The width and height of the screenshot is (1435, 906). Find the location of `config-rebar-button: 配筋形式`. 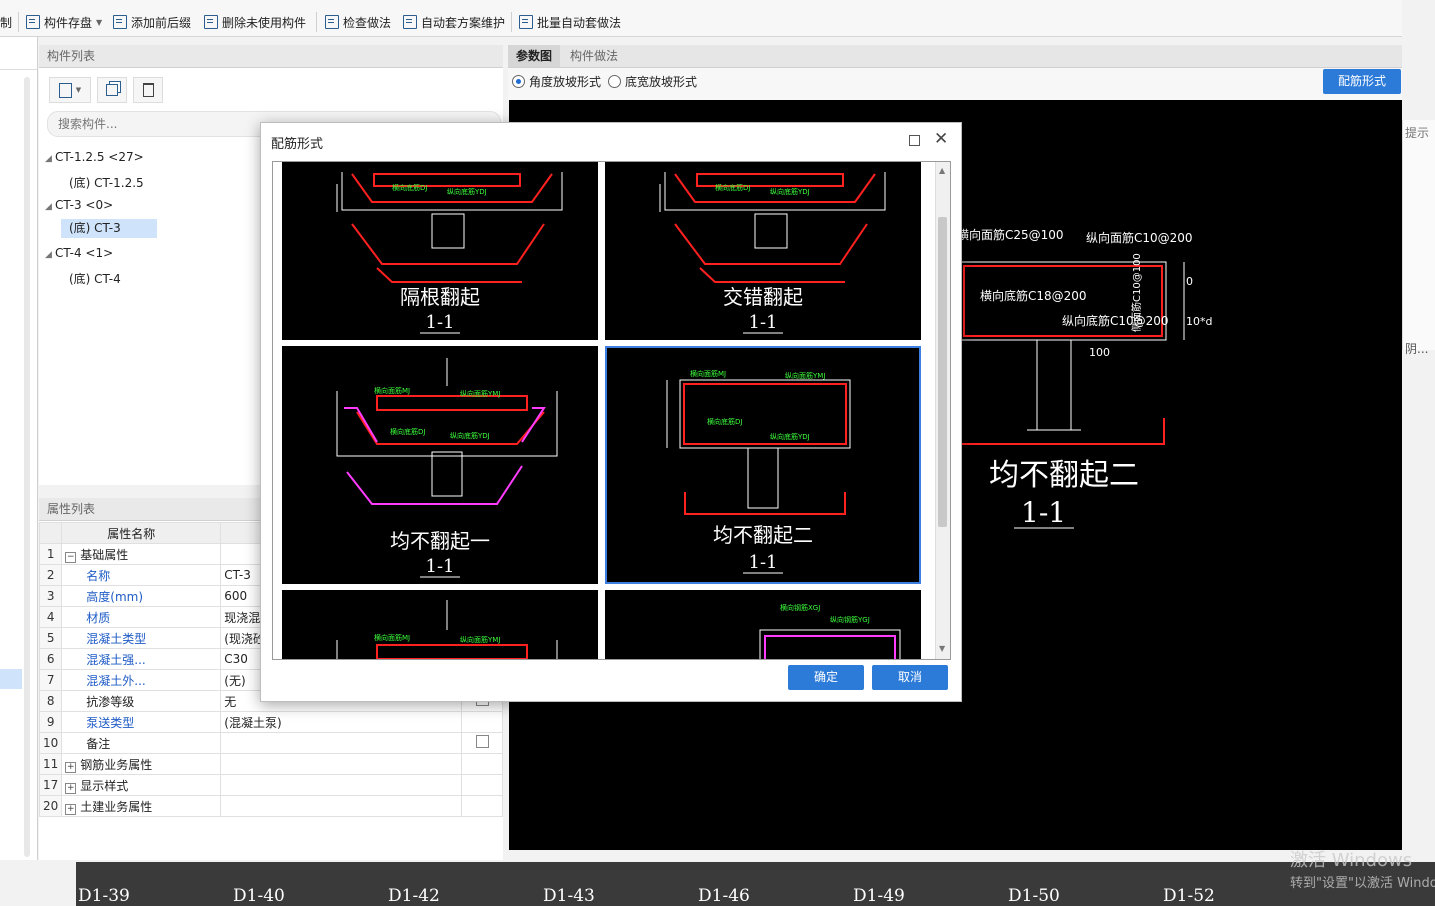

config-rebar-button: 配筋形式 is located at coordinates (1362, 81).